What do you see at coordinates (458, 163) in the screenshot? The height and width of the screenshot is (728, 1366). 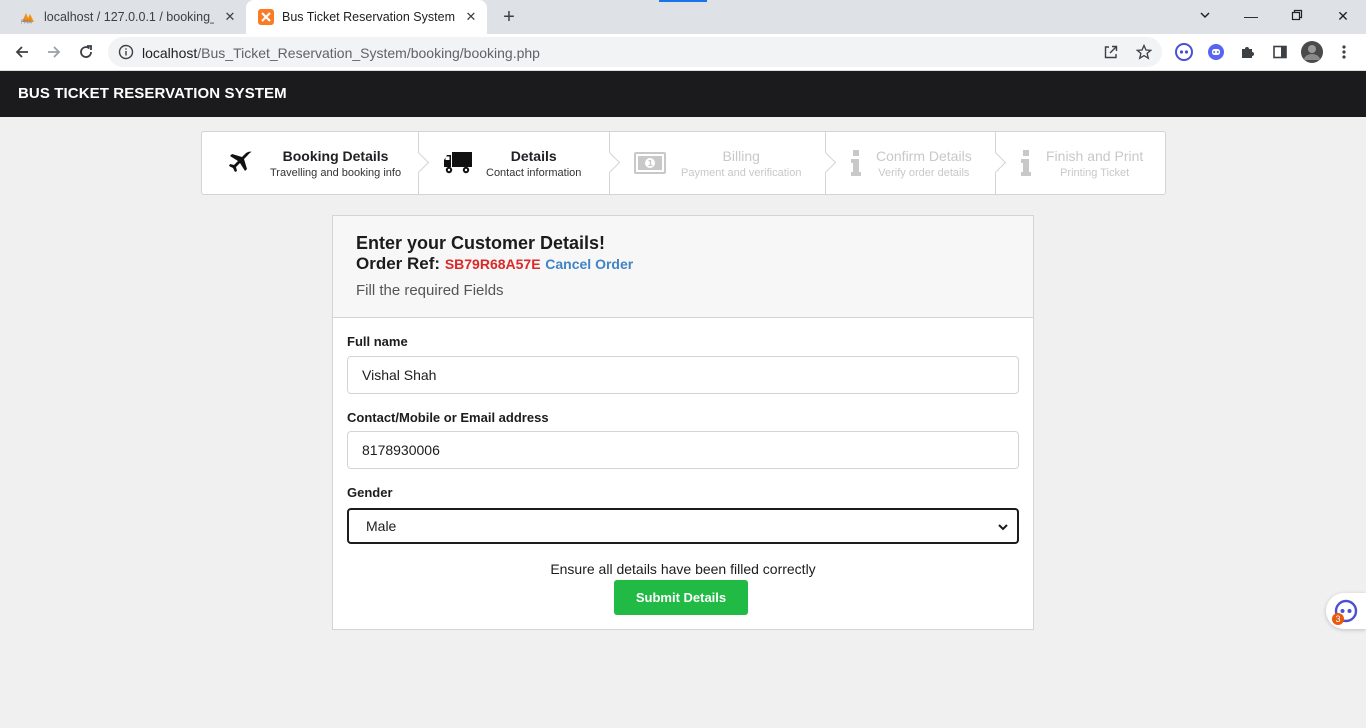 I see `truck-icon` at bounding box center [458, 163].